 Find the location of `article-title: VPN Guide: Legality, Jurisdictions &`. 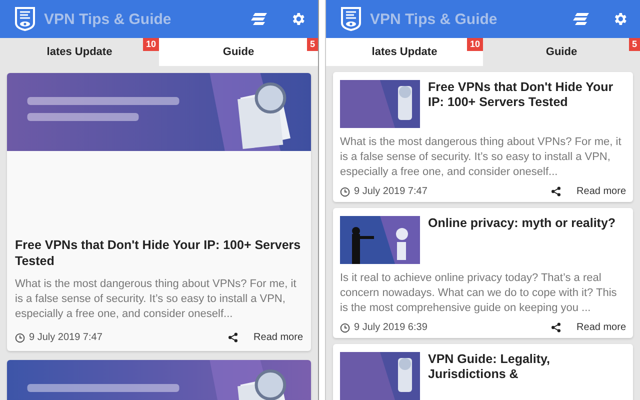

article-title: VPN Guide: Legality, Jurisdictions & is located at coordinates (527, 367).